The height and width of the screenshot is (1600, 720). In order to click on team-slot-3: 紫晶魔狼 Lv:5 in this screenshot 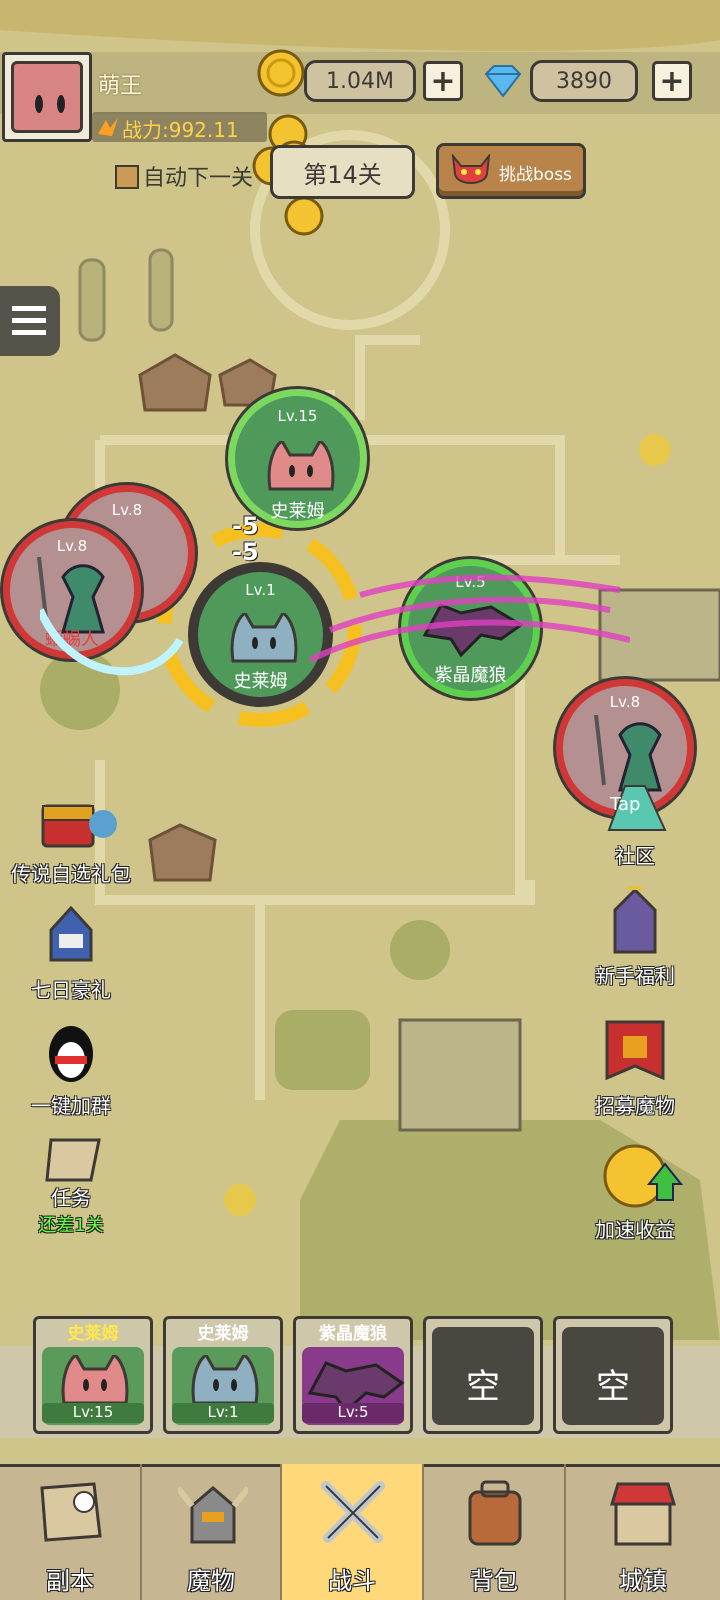, I will do `click(353, 1375)`.